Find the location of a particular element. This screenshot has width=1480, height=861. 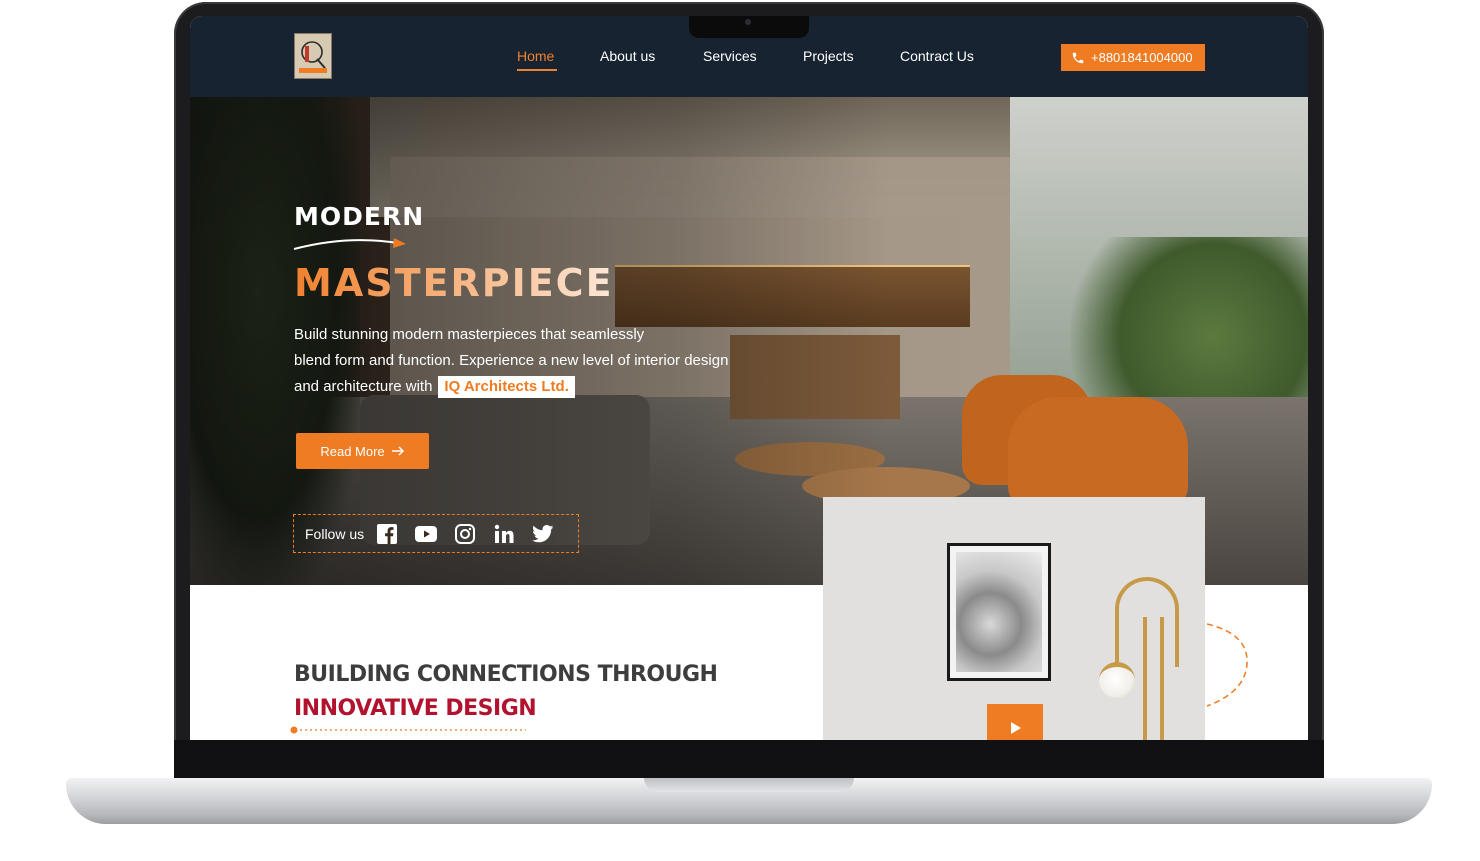

laptop-base-notch is located at coordinates (749, 785).